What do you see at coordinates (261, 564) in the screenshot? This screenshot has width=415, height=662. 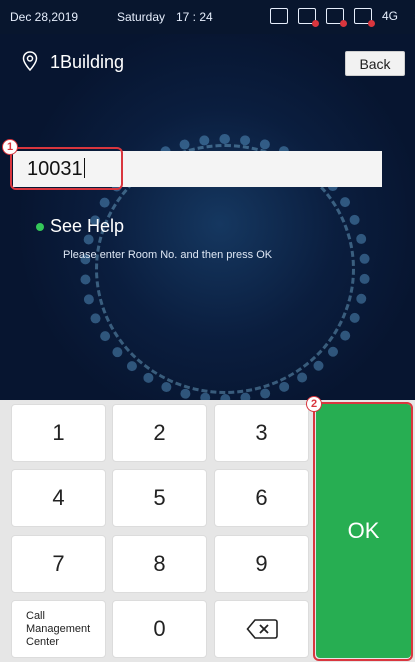 I see `key-9: 9` at bounding box center [261, 564].